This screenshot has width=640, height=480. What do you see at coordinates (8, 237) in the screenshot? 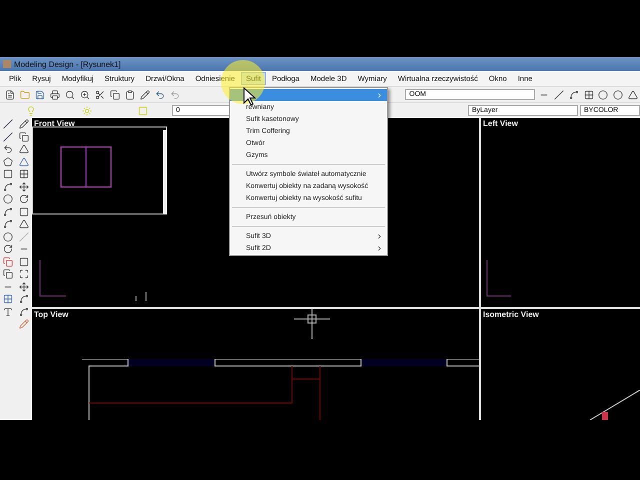
I see `ellipse-icon` at bounding box center [8, 237].